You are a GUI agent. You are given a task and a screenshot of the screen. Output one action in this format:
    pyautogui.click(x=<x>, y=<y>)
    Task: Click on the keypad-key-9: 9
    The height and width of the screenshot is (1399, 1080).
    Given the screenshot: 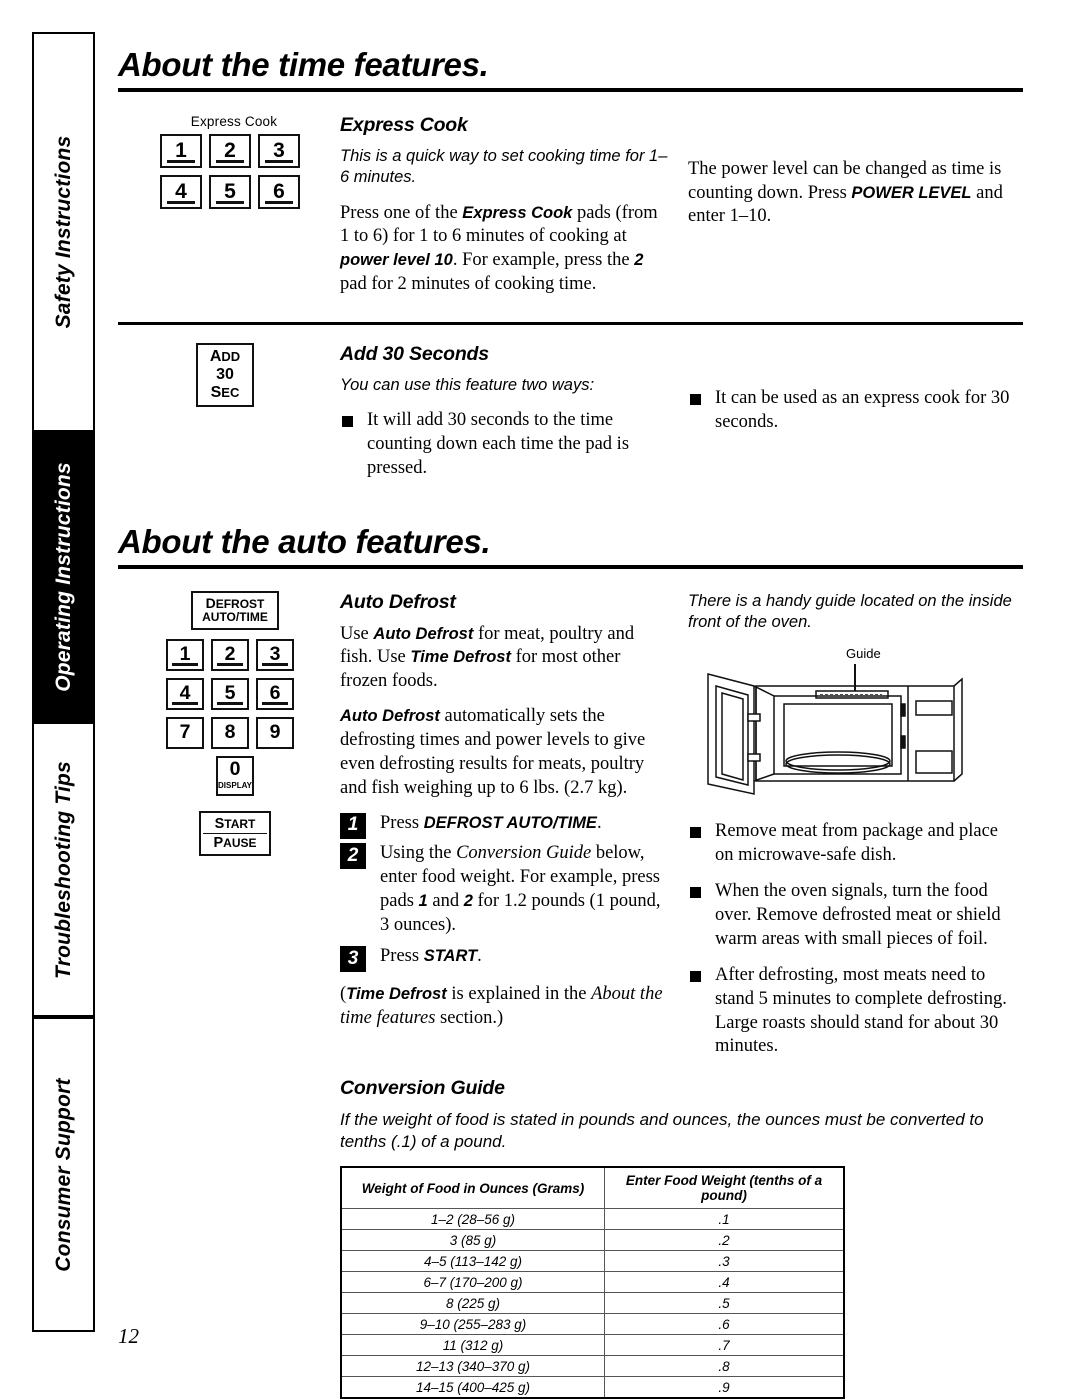 What is the action you would take?
    pyautogui.click(x=275, y=732)
    